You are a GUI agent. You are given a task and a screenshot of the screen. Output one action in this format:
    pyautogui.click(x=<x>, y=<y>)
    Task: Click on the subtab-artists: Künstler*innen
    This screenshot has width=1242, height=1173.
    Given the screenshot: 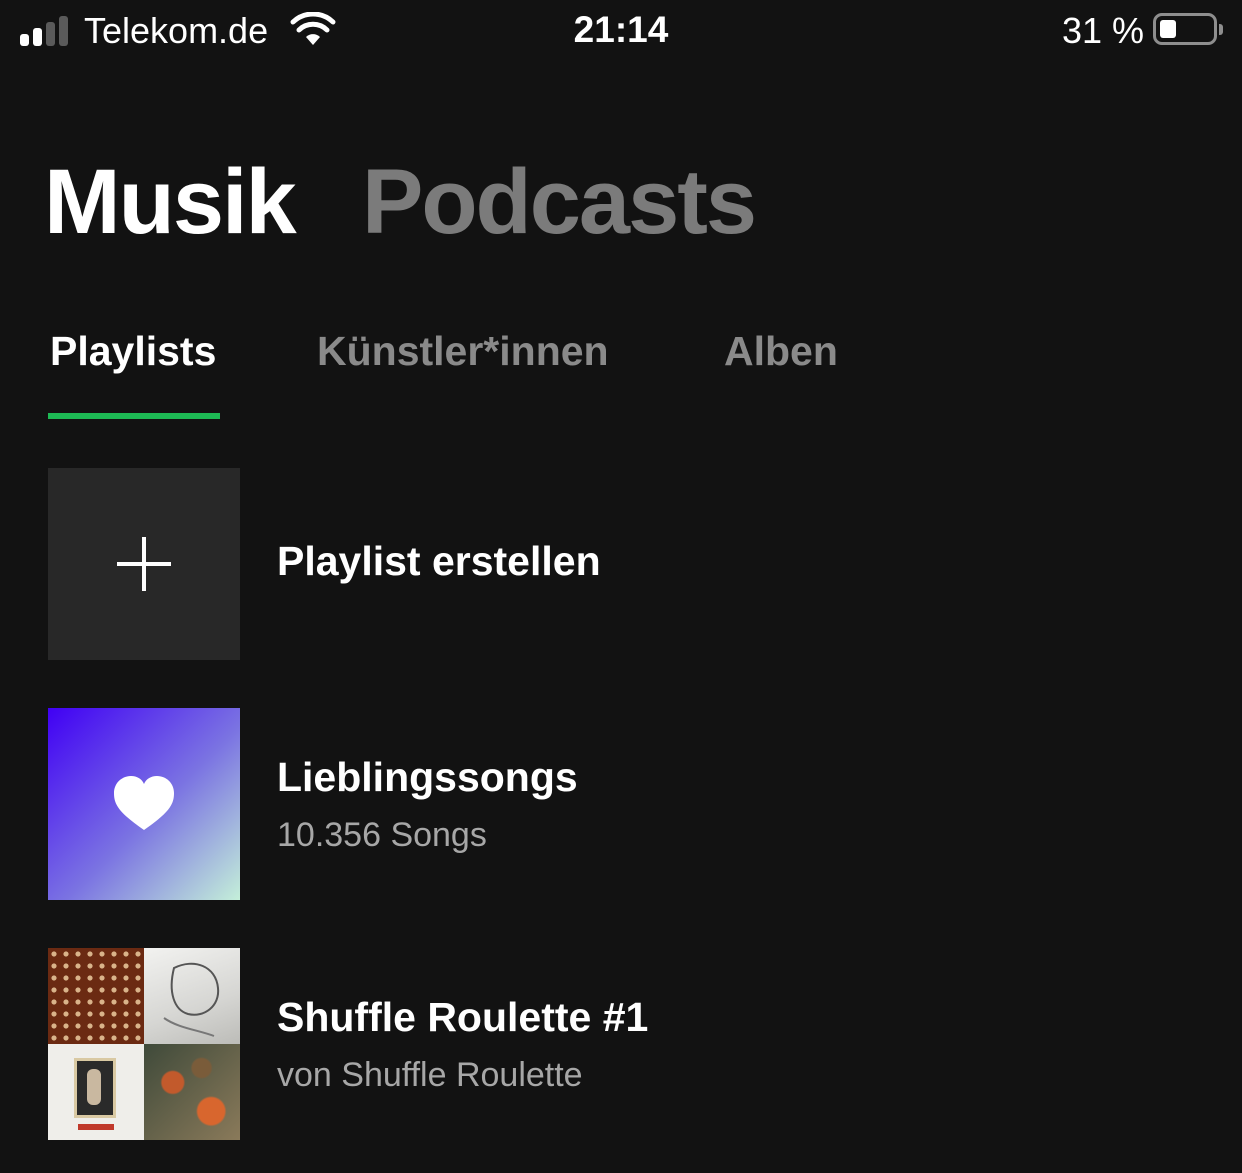 What is the action you would take?
    pyautogui.click(x=463, y=351)
    